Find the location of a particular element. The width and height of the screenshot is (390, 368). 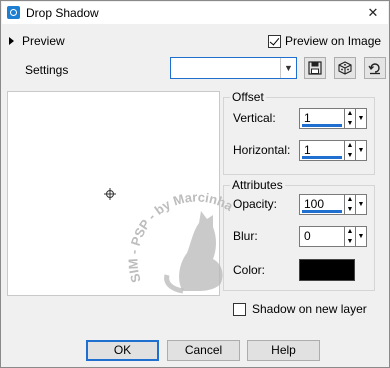

blur-stepper: ▲ ▼ is located at coordinates (350, 236).